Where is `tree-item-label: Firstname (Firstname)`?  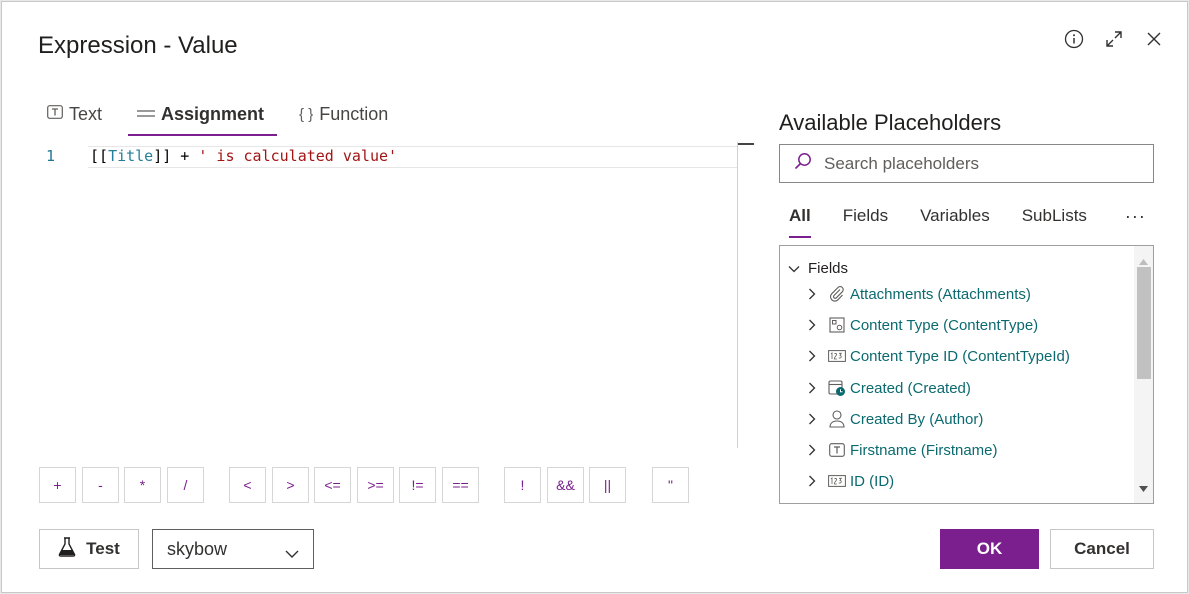
tree-item-label: Firstname (Firstname) is located at coordinates (924, 450).